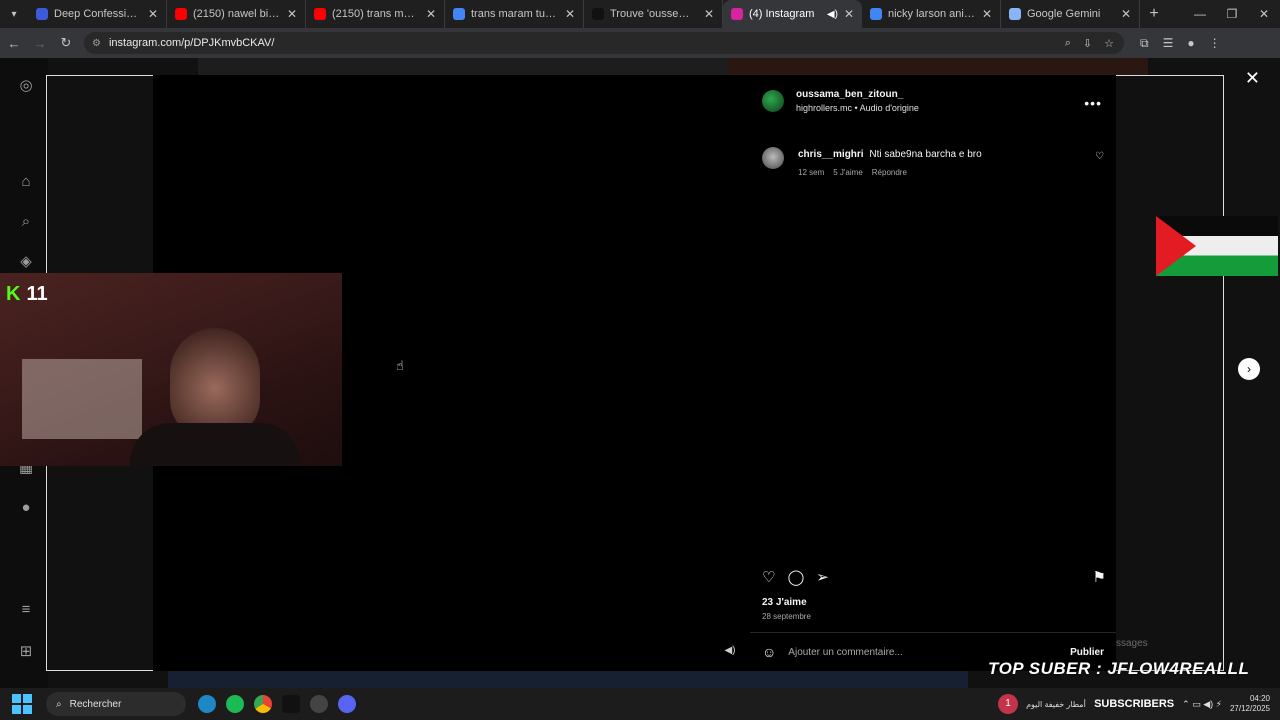  What do you see at coordinates (26, 86) in the screenshot?
I see `instagram-logo-icon: ◎` at bounding box center [26, 86].